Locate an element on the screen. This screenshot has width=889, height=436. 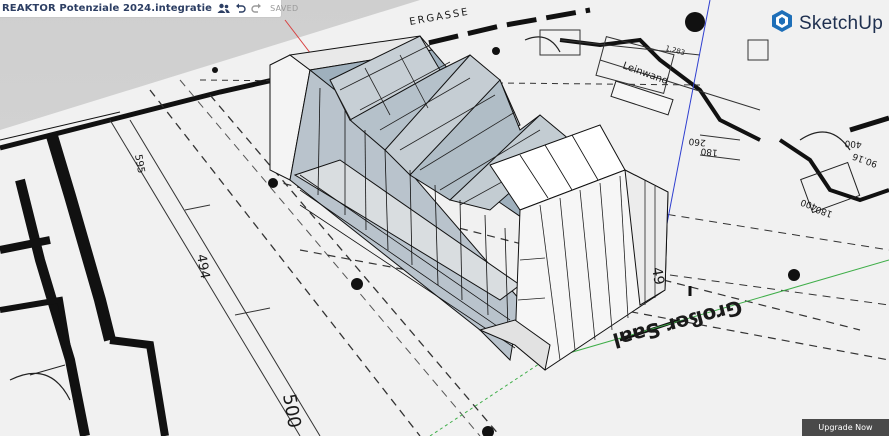
share-users-icon is located at coordinates (223, 9).